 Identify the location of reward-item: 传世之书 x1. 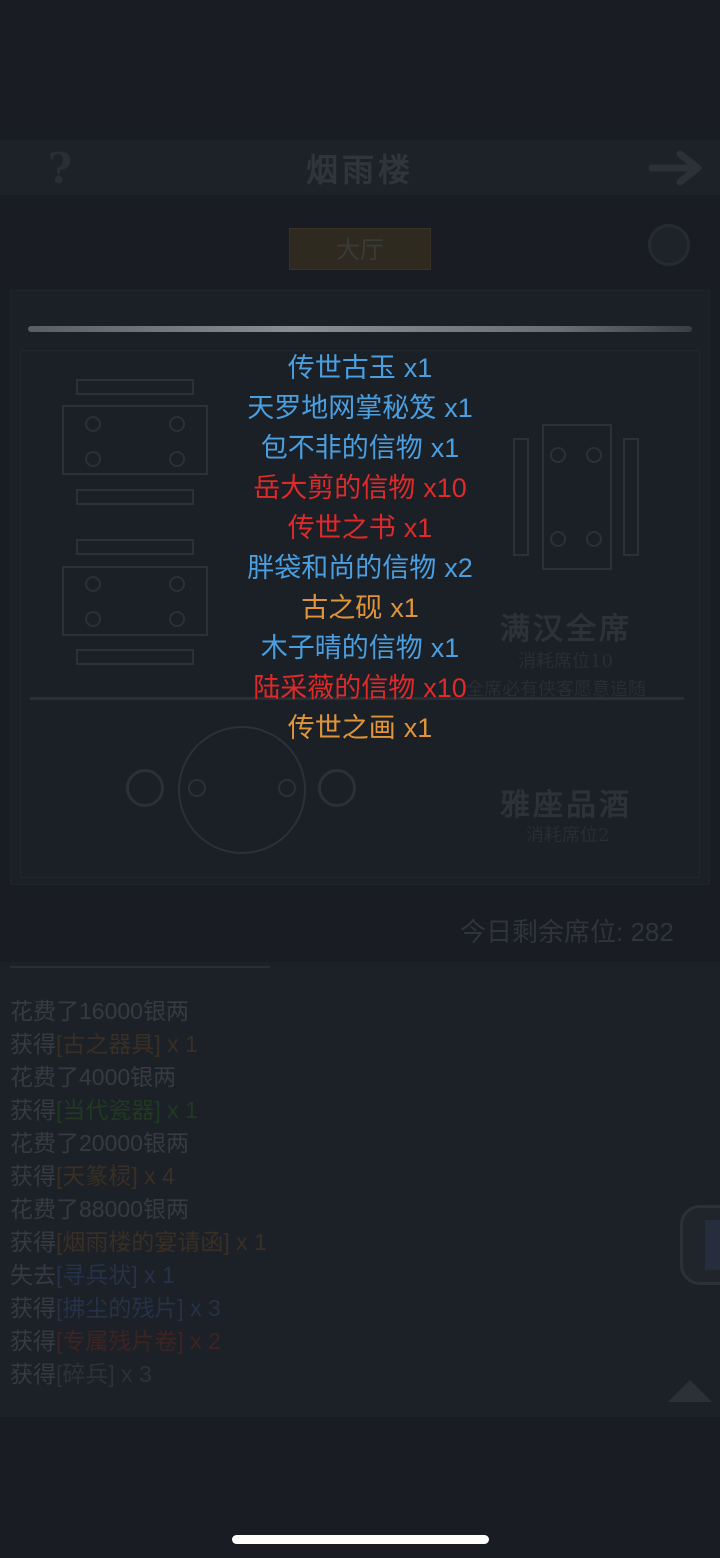
(360, 528).